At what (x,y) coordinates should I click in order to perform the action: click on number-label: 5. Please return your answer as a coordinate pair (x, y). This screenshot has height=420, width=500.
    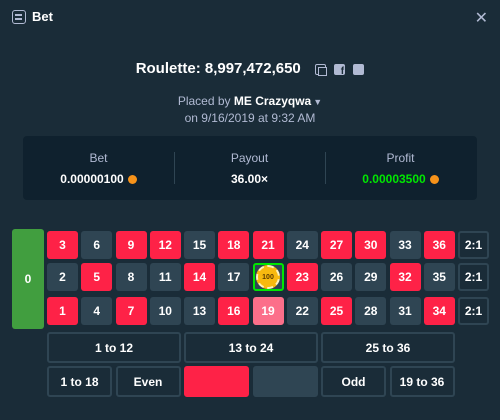
    Looking at the image, I should click on (97, 277).